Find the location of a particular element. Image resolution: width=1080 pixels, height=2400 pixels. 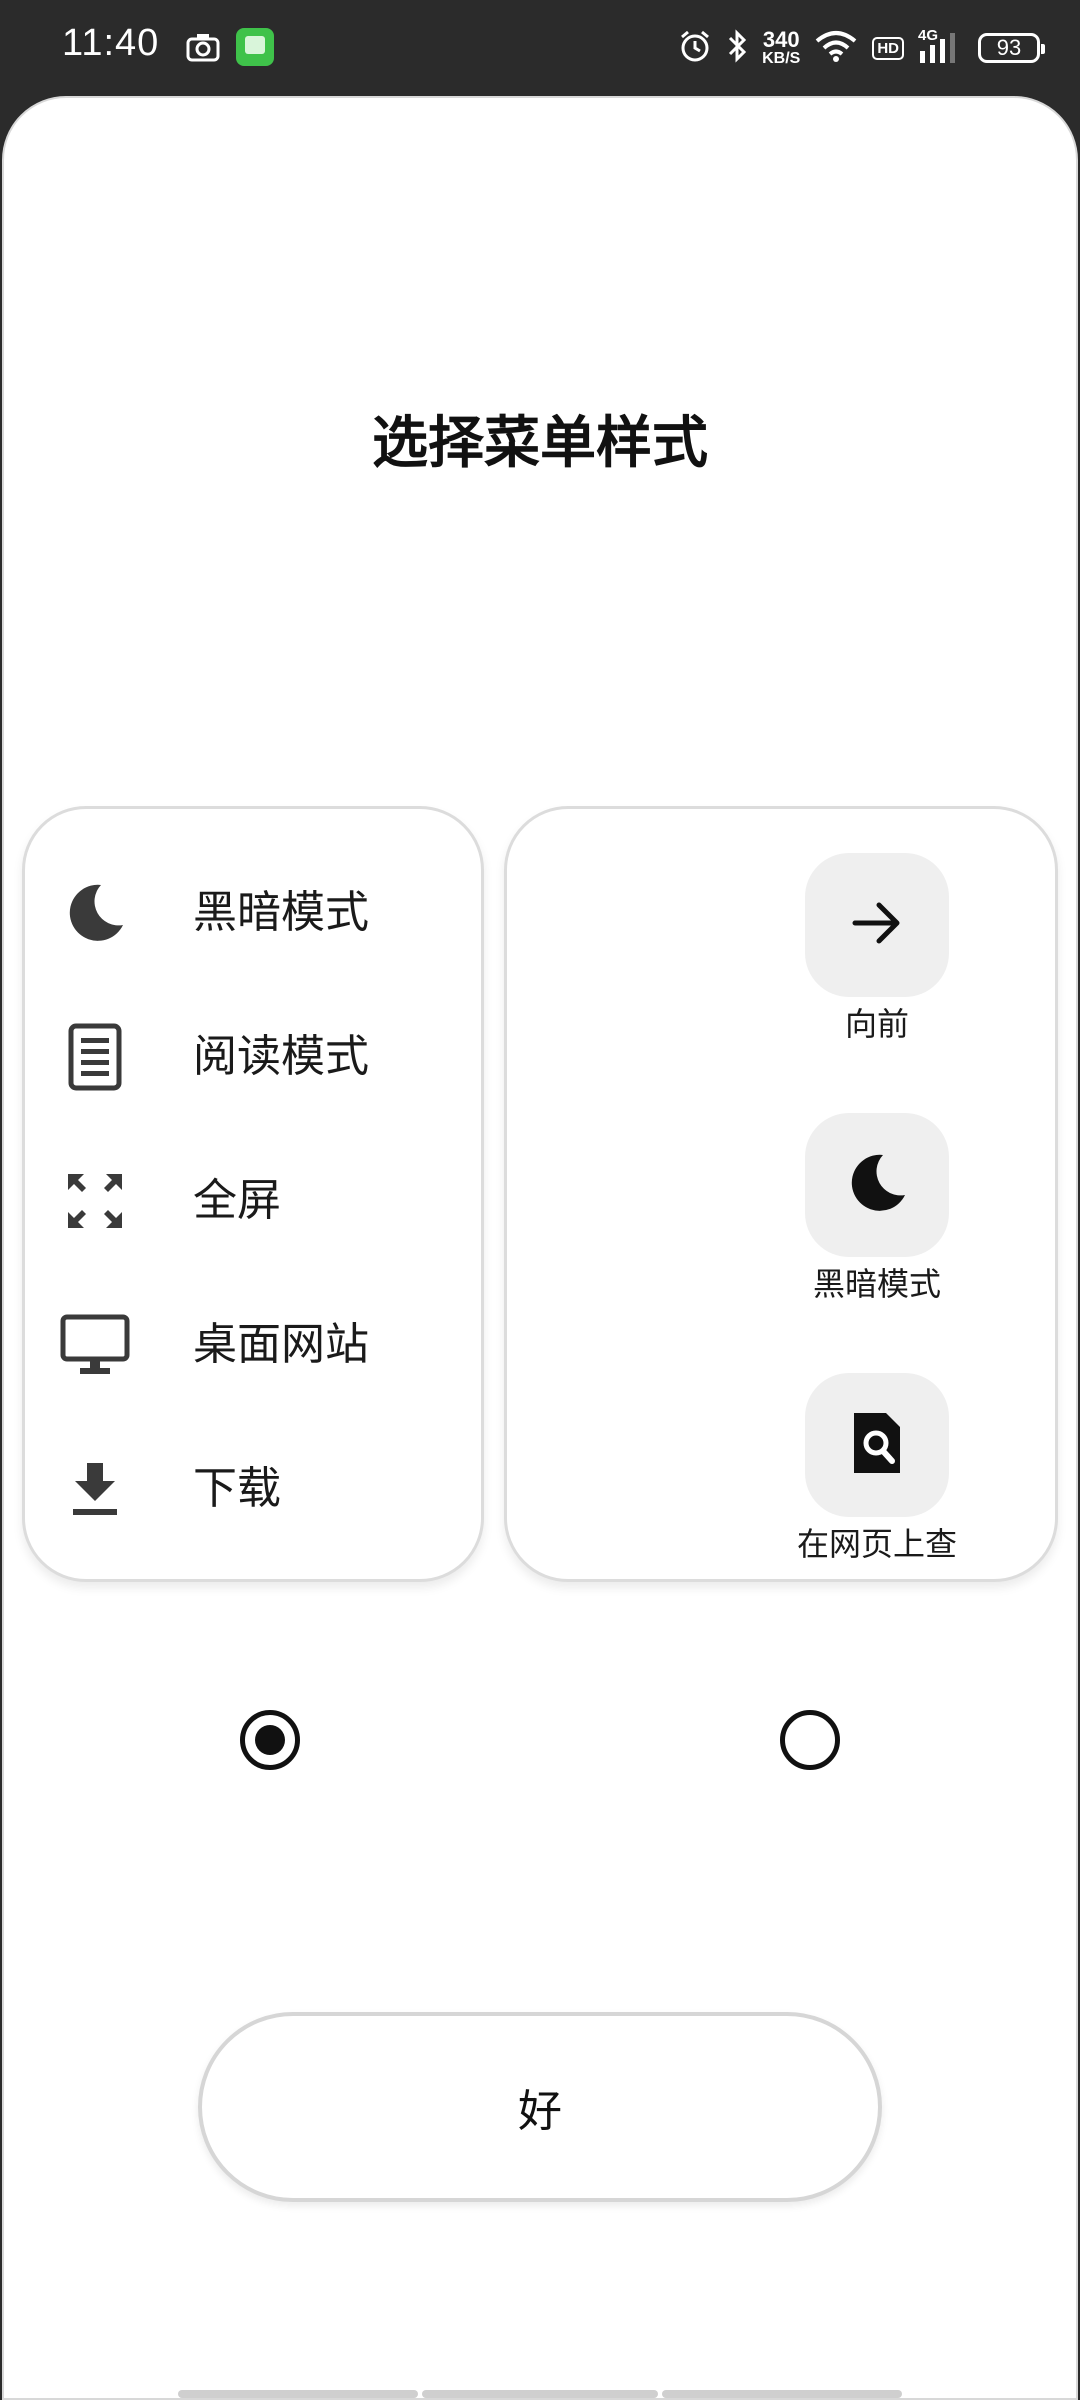

grid-item-label: 在网页上查 is located at coordinates (876, 1544).